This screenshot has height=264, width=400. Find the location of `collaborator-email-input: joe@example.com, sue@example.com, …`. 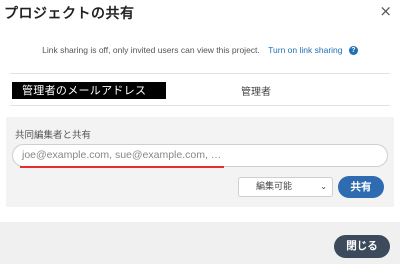

collaborator-email-input: joe@example.com, sue@example.com, … is located at coordinates (200, 155).